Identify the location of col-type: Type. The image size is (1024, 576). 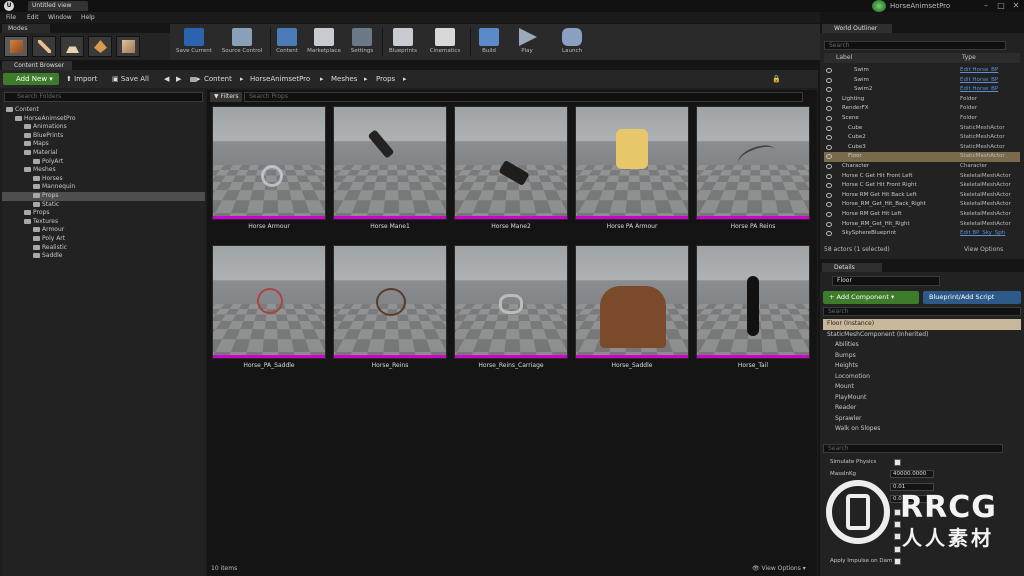
(969, 58).